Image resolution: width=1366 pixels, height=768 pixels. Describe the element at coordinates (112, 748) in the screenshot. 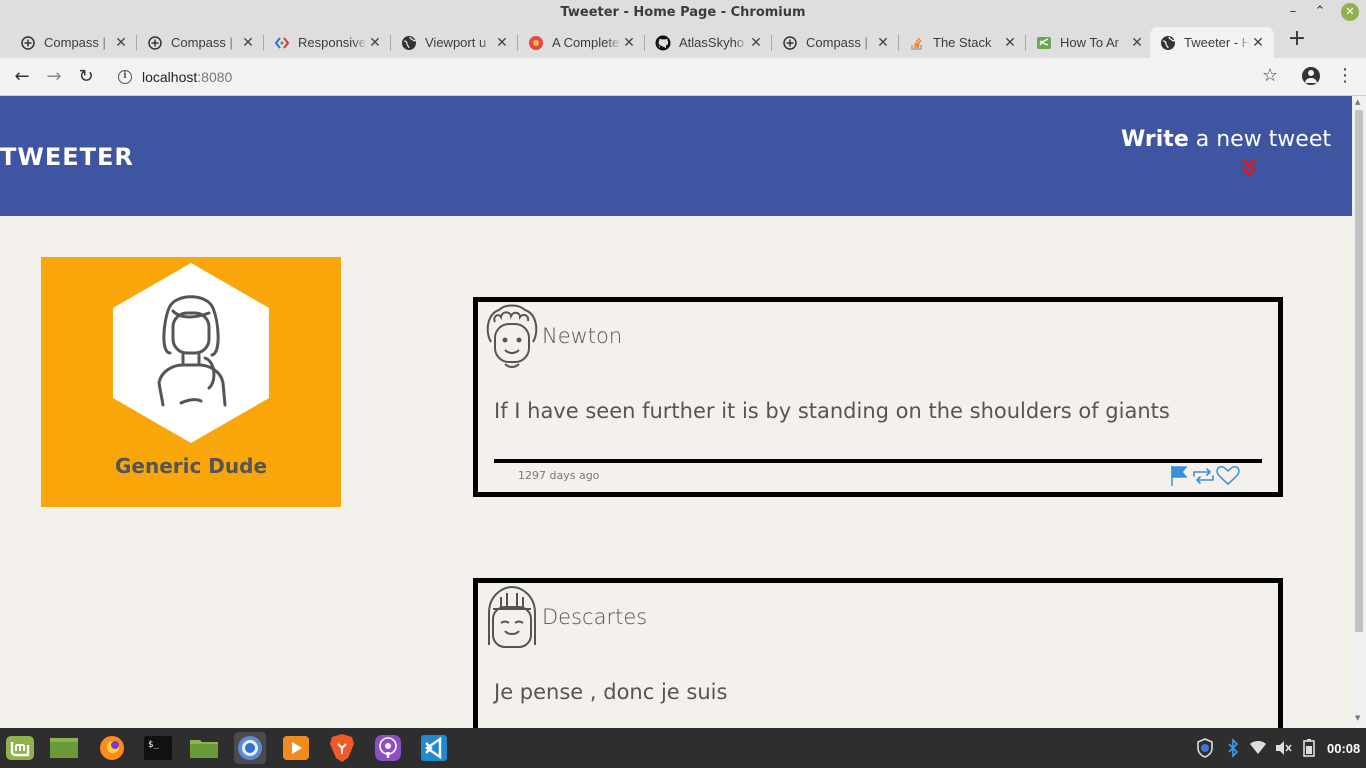

I see `firefox-icon` at that location.